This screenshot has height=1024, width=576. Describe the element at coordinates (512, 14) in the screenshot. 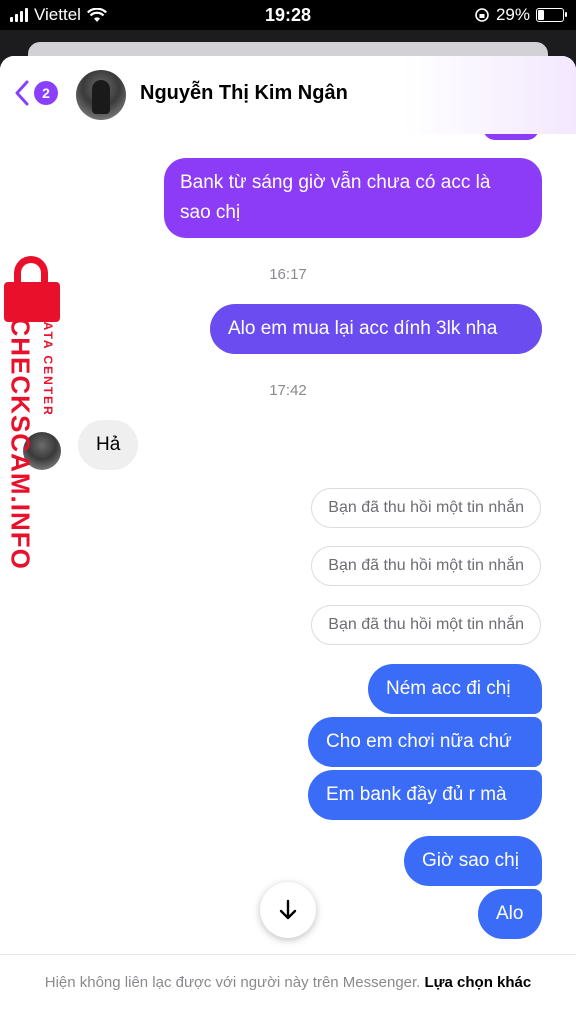

I see `battery-percent: 29%` at that location.